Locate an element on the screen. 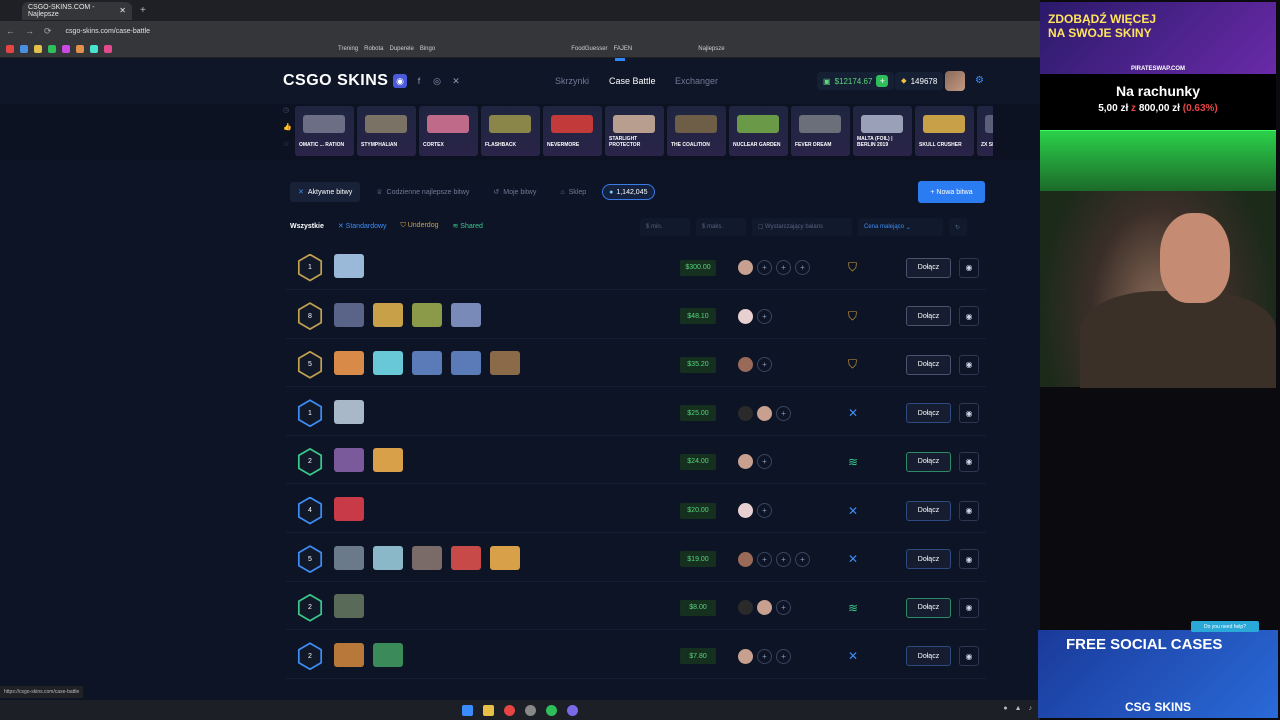 The width and height of the screenshot is (1280, 720). tab-daily-best: ♕ Codzienne najlepsze bitwy is located at coordinates (422, 192).